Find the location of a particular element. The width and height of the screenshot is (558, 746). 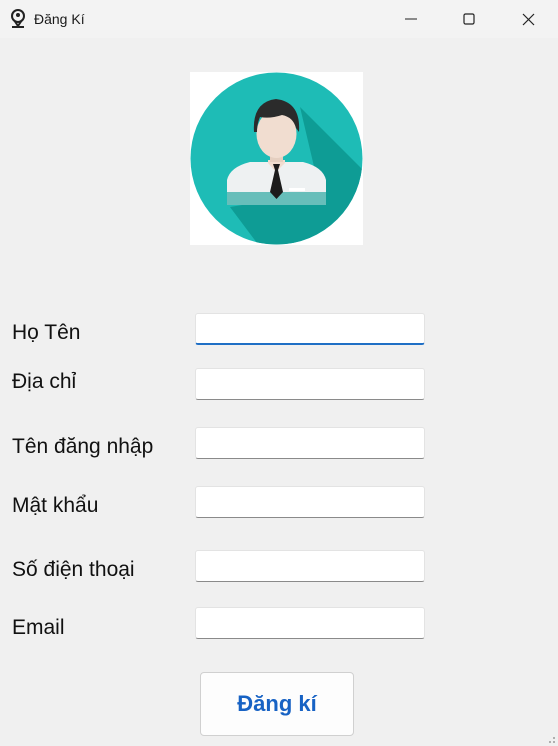

address-input is located at coordinates (310, 384).